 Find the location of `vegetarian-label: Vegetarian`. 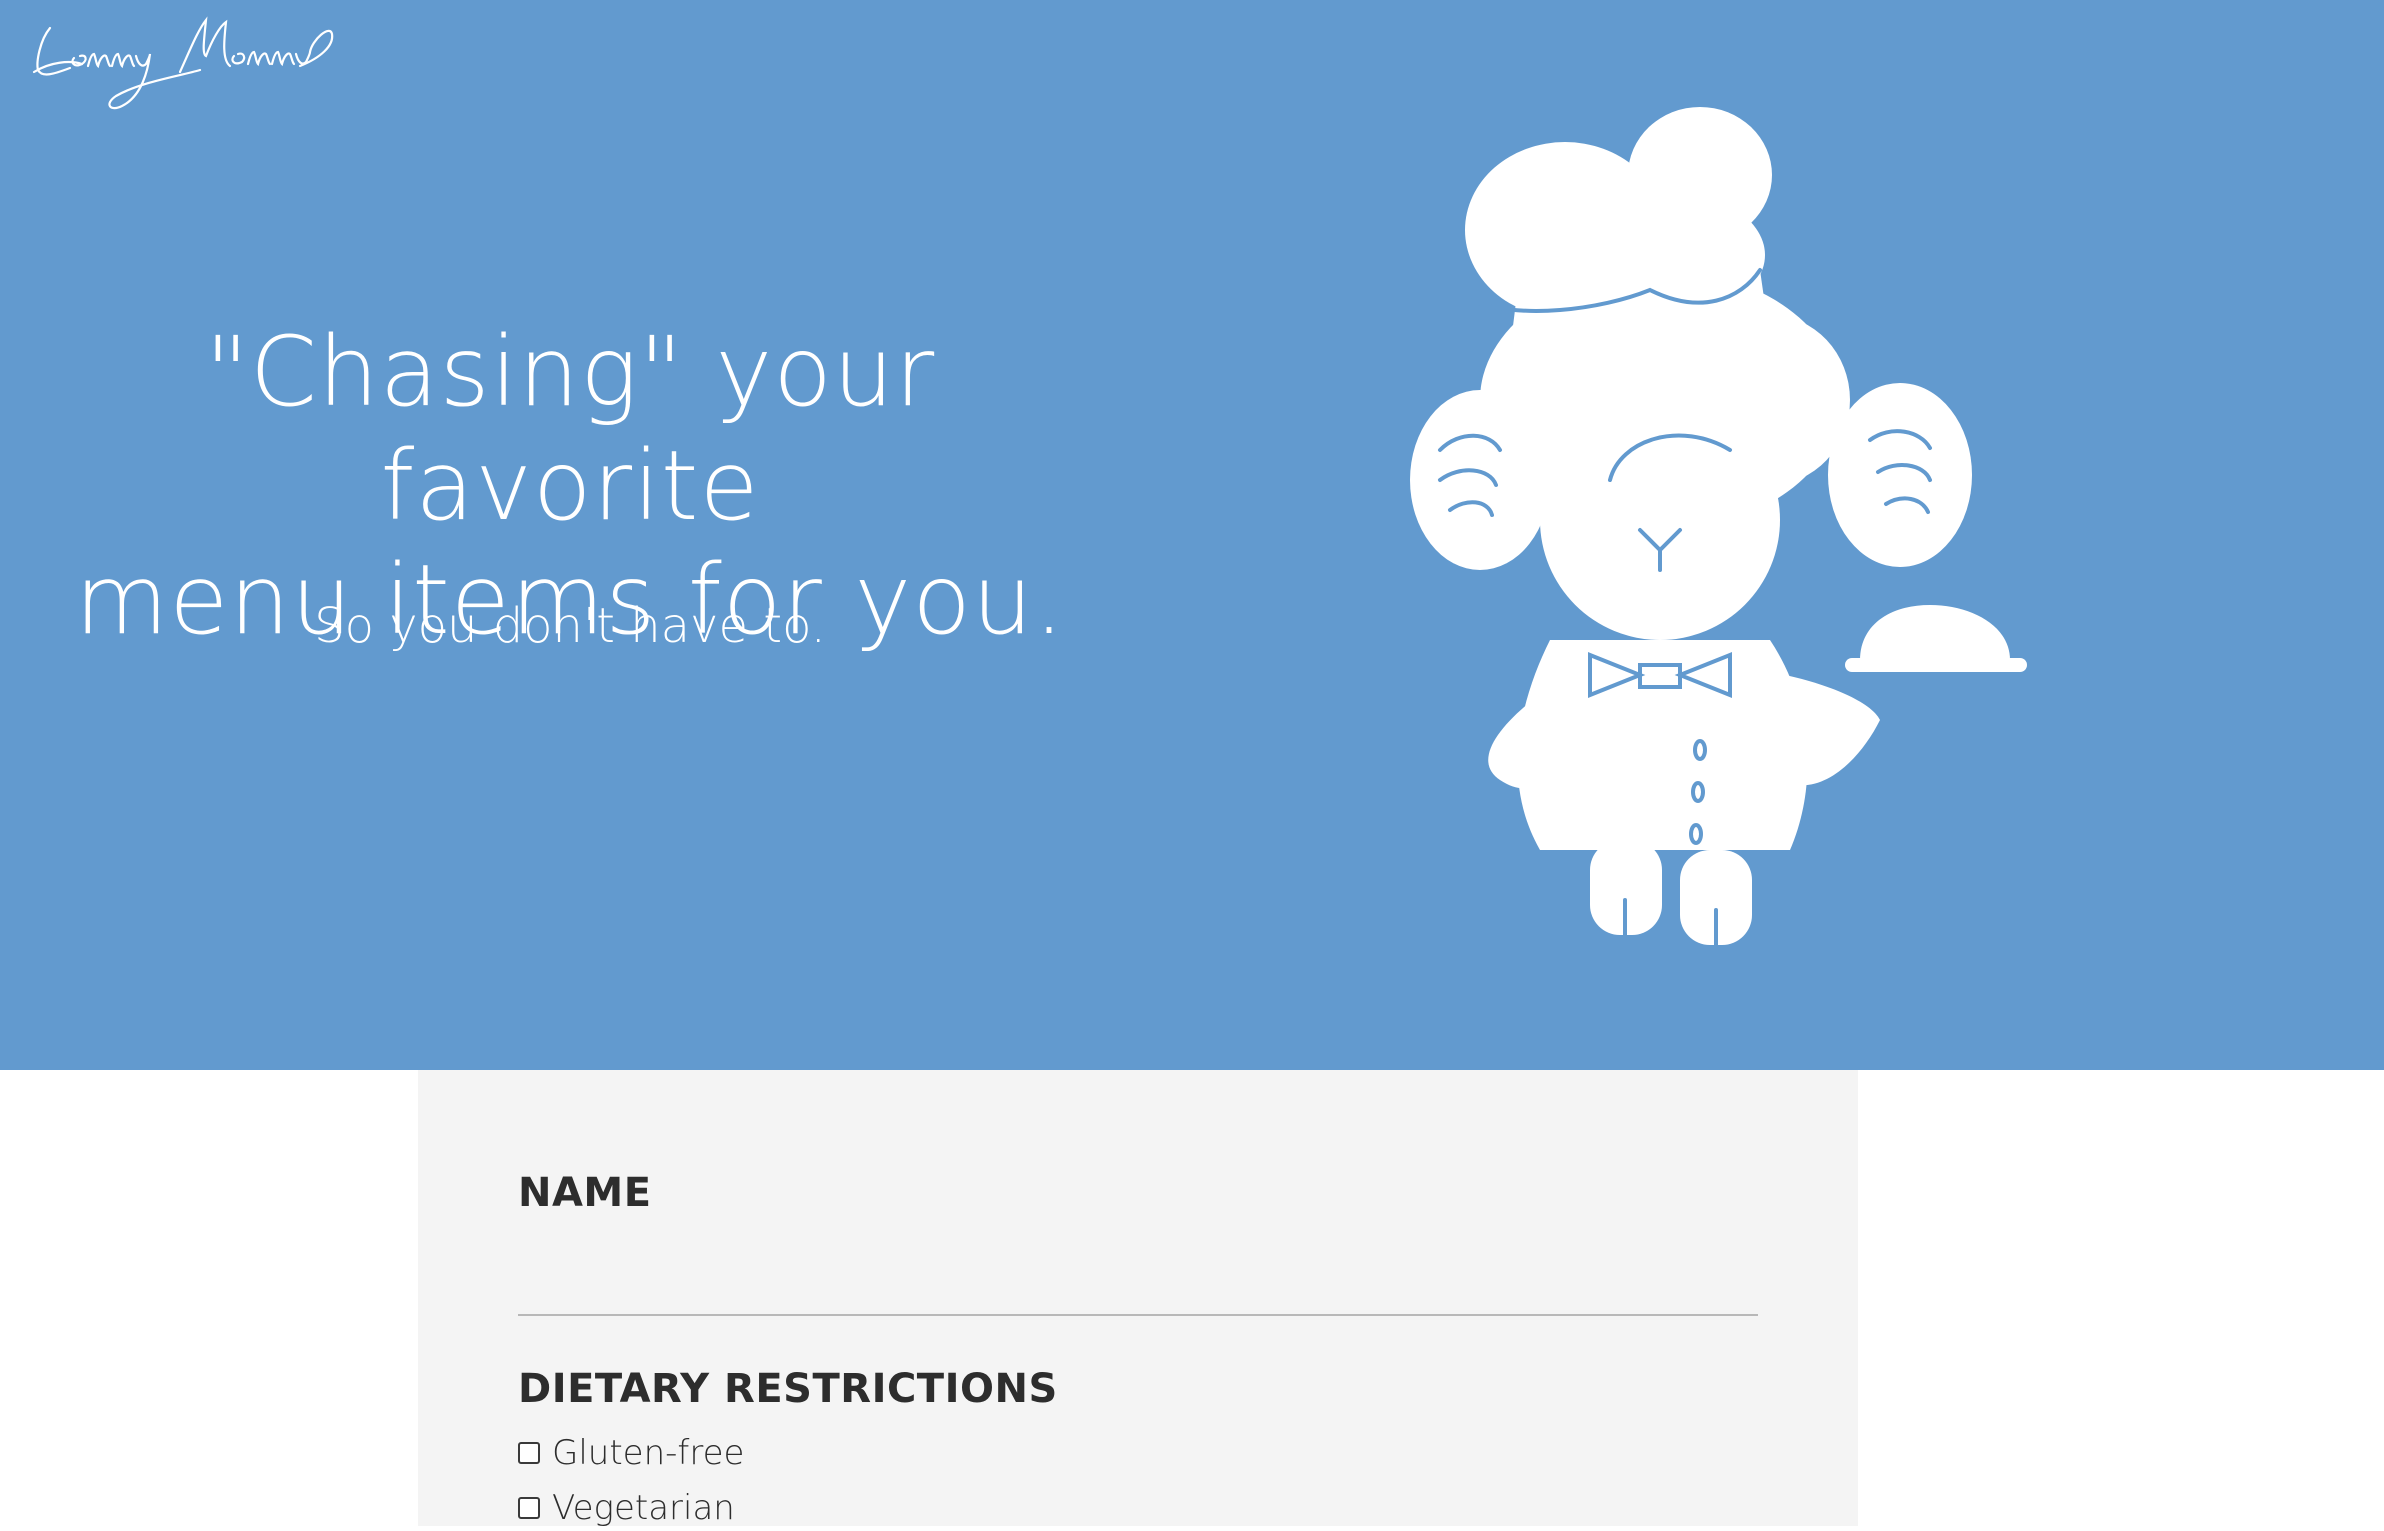

vegetarian-label: Vegetarian is located at coordinates (643, 1508).